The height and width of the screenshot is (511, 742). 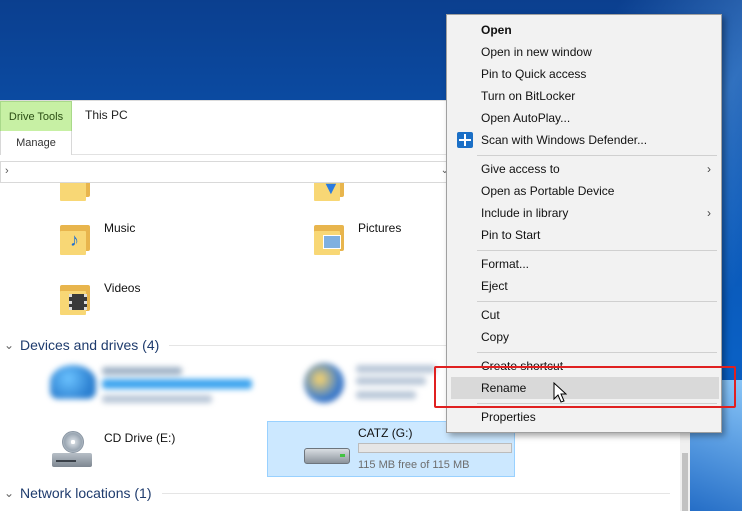 What do you see at coordinates (585, 387) in the screenshot?
I see `rename-highlight-annotation` at bounding box center [585, 387].